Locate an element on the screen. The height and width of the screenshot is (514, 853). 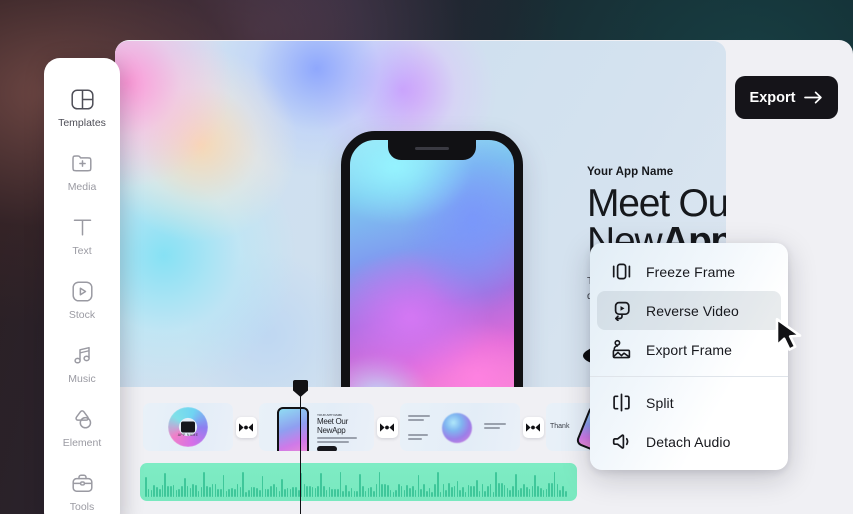
reverse-video-icon is located at coordinates (621, 310).